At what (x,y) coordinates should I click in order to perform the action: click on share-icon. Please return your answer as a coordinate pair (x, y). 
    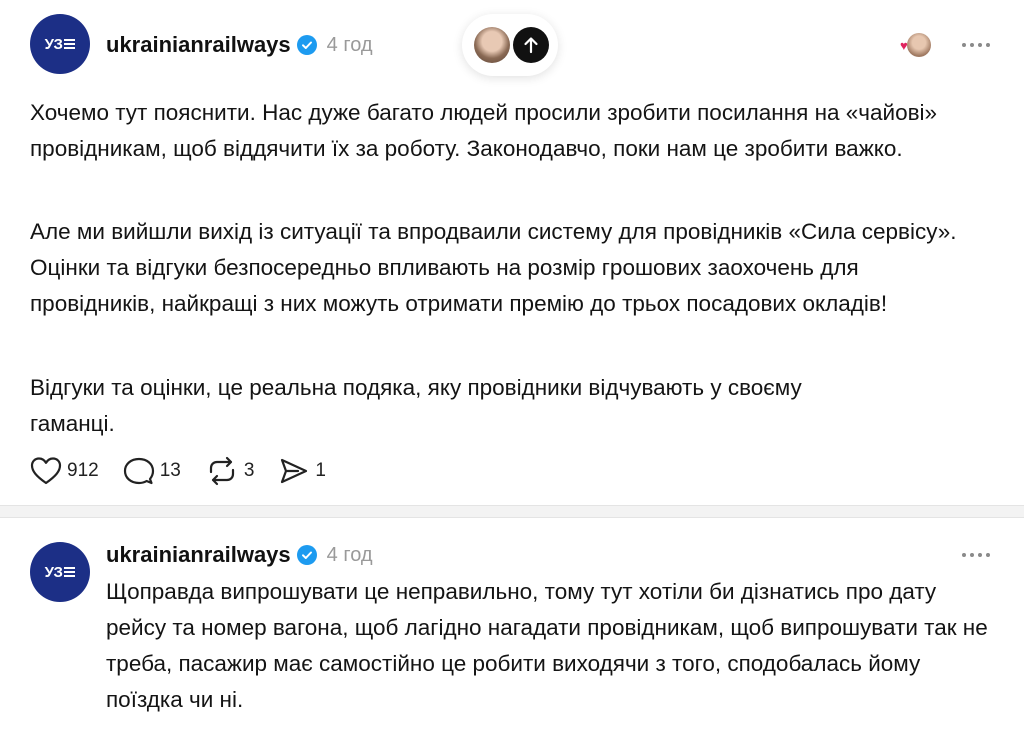
    Looking at the image, I should click on (294, 471).